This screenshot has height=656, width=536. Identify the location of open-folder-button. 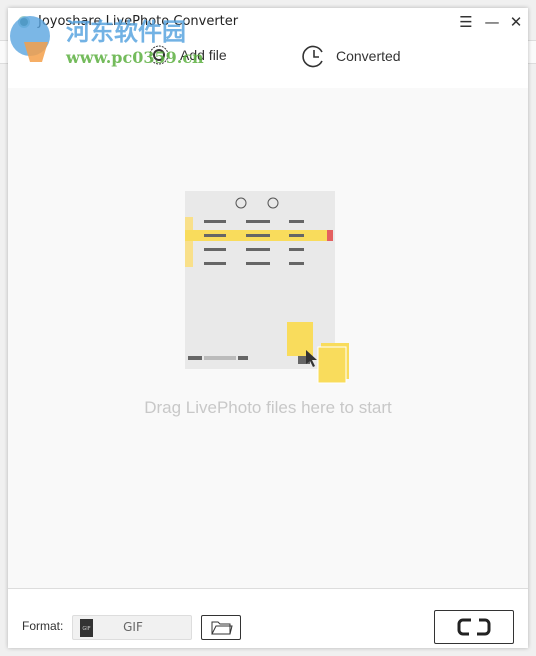
(221, 627).